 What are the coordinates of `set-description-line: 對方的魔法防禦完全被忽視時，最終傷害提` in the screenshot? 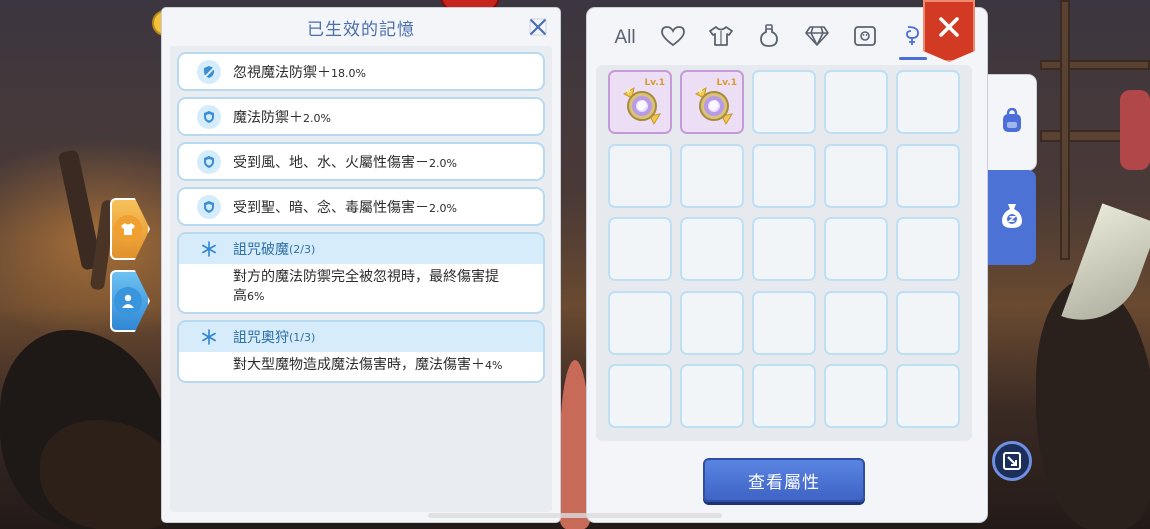 It's located at (366, 277).